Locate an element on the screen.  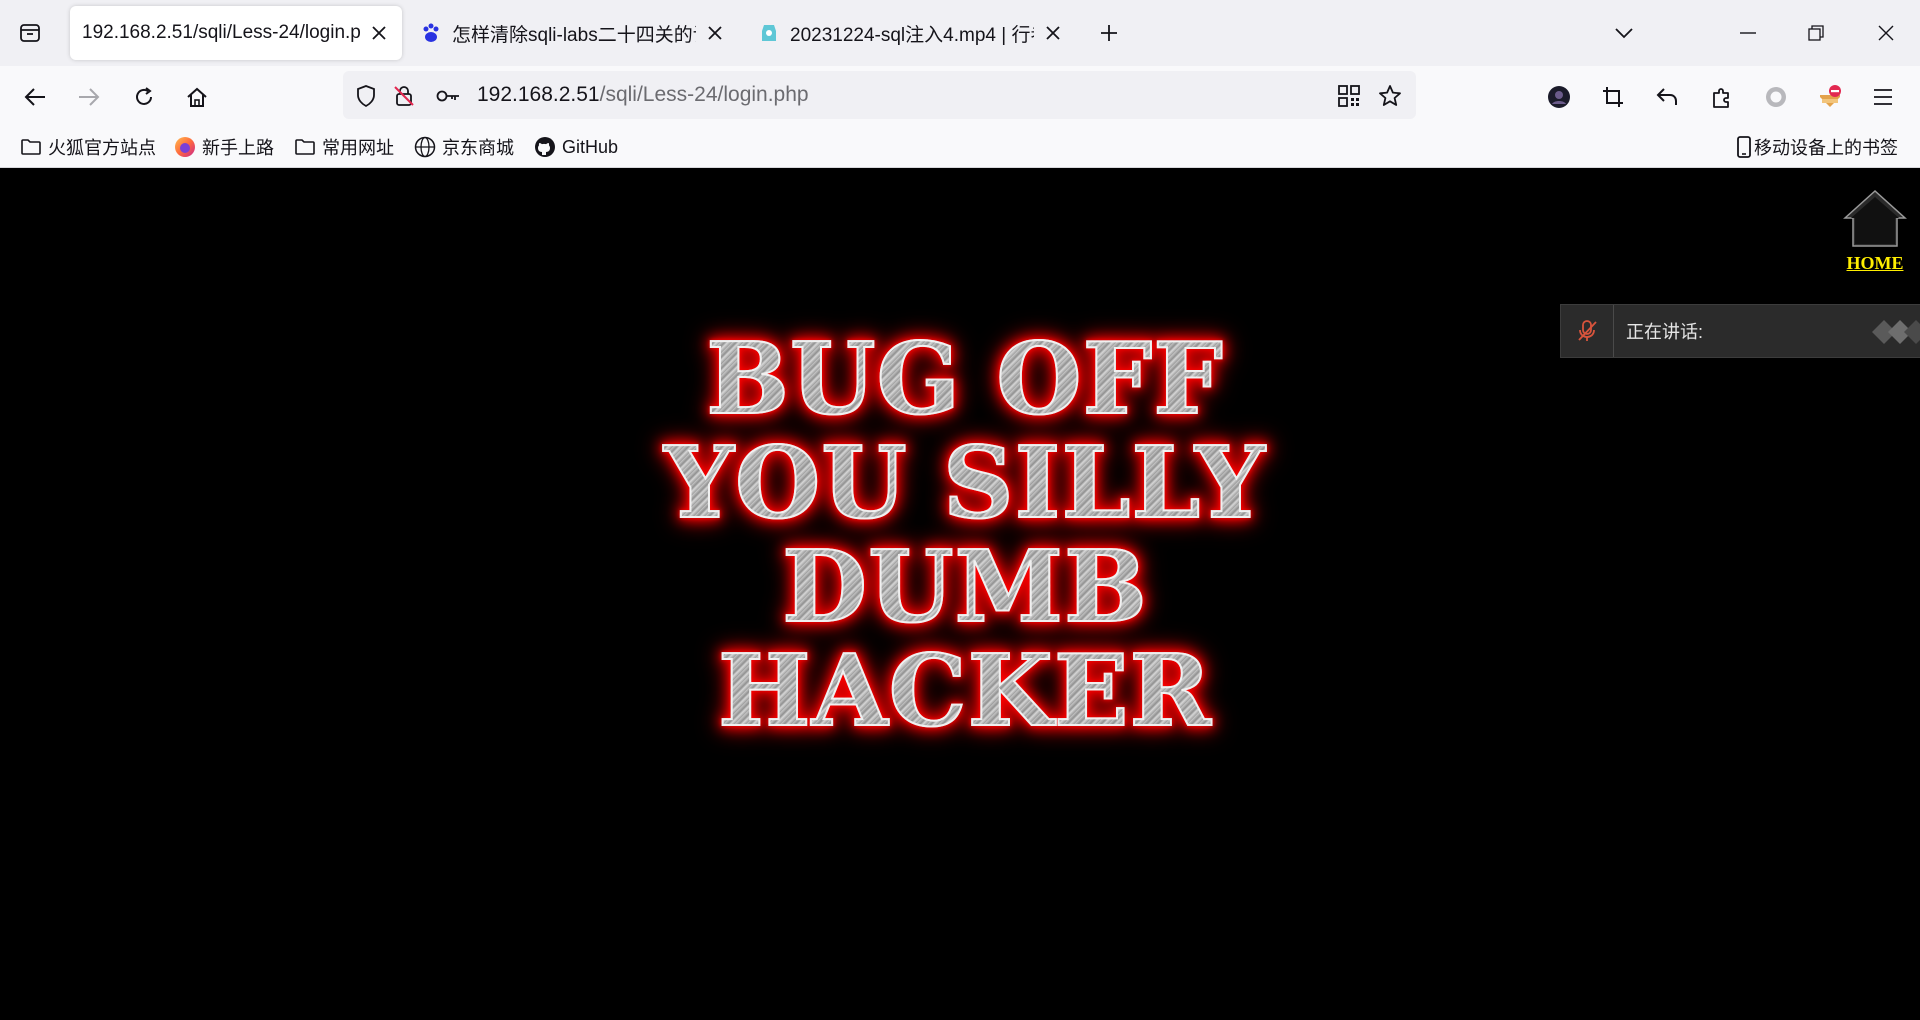
home-link: HOME is located at coordinates (1875, 231).